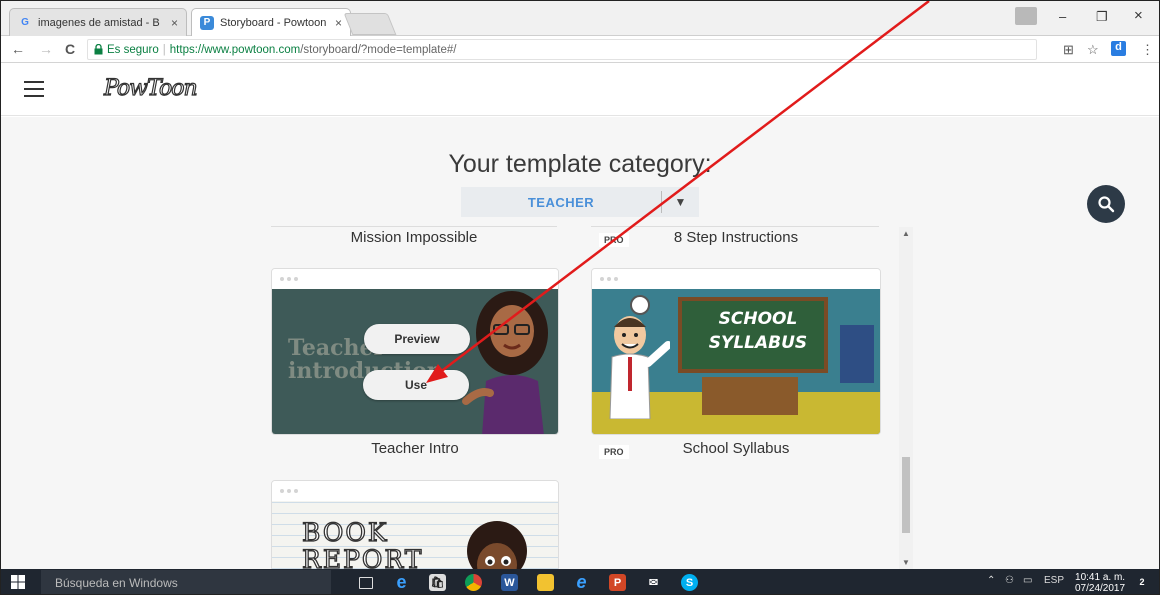 The height and width of the screenshot is (595, 1160). I want to click on maximize-icon: ❐, so click(1102, 17).